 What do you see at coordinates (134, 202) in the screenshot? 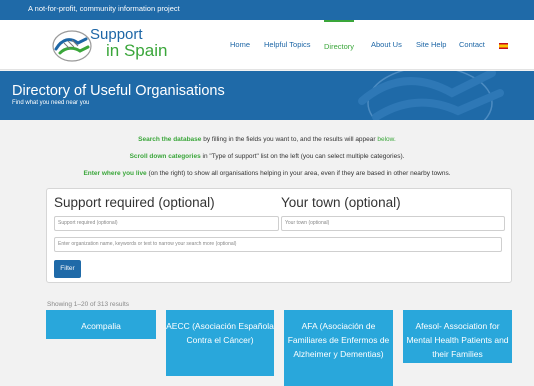
I see `support-required-heading: Support required (optional)` at bounding box center [134, 202].